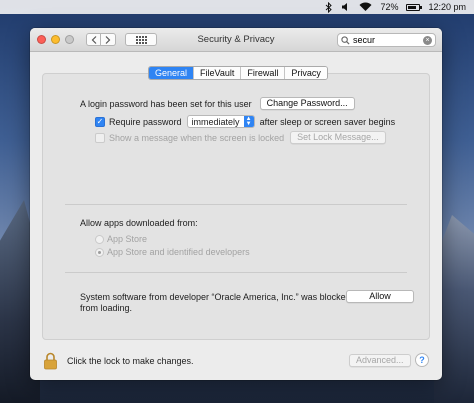  Describe the element at coordinates (41, 39) in the screenshot. I see `close-button` at that location.